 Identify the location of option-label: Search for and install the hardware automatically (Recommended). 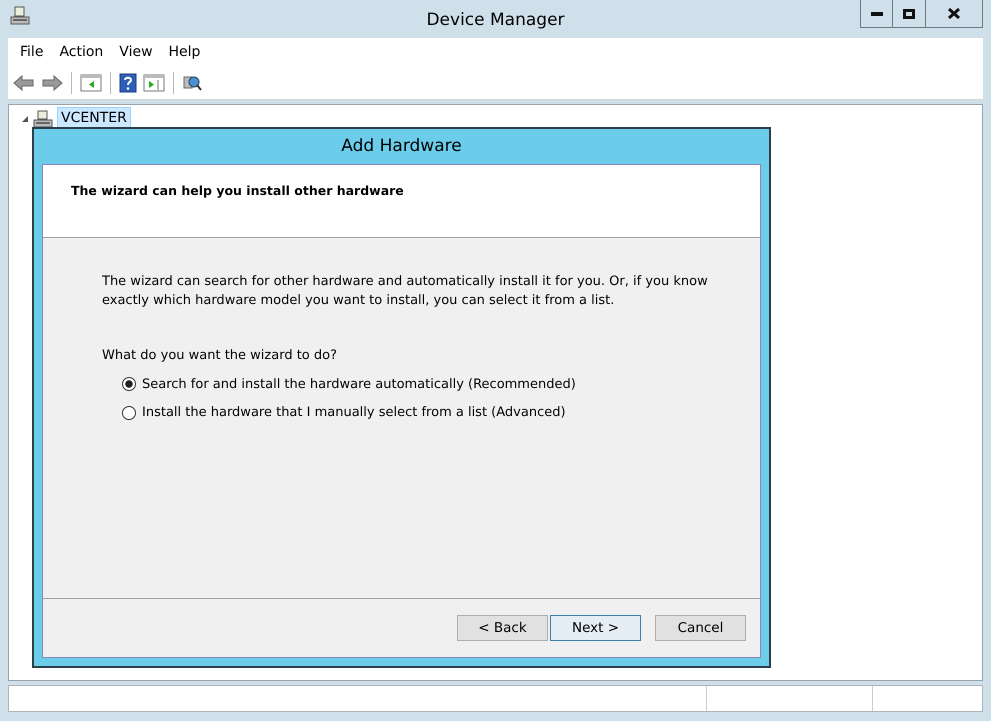
(359, 384).